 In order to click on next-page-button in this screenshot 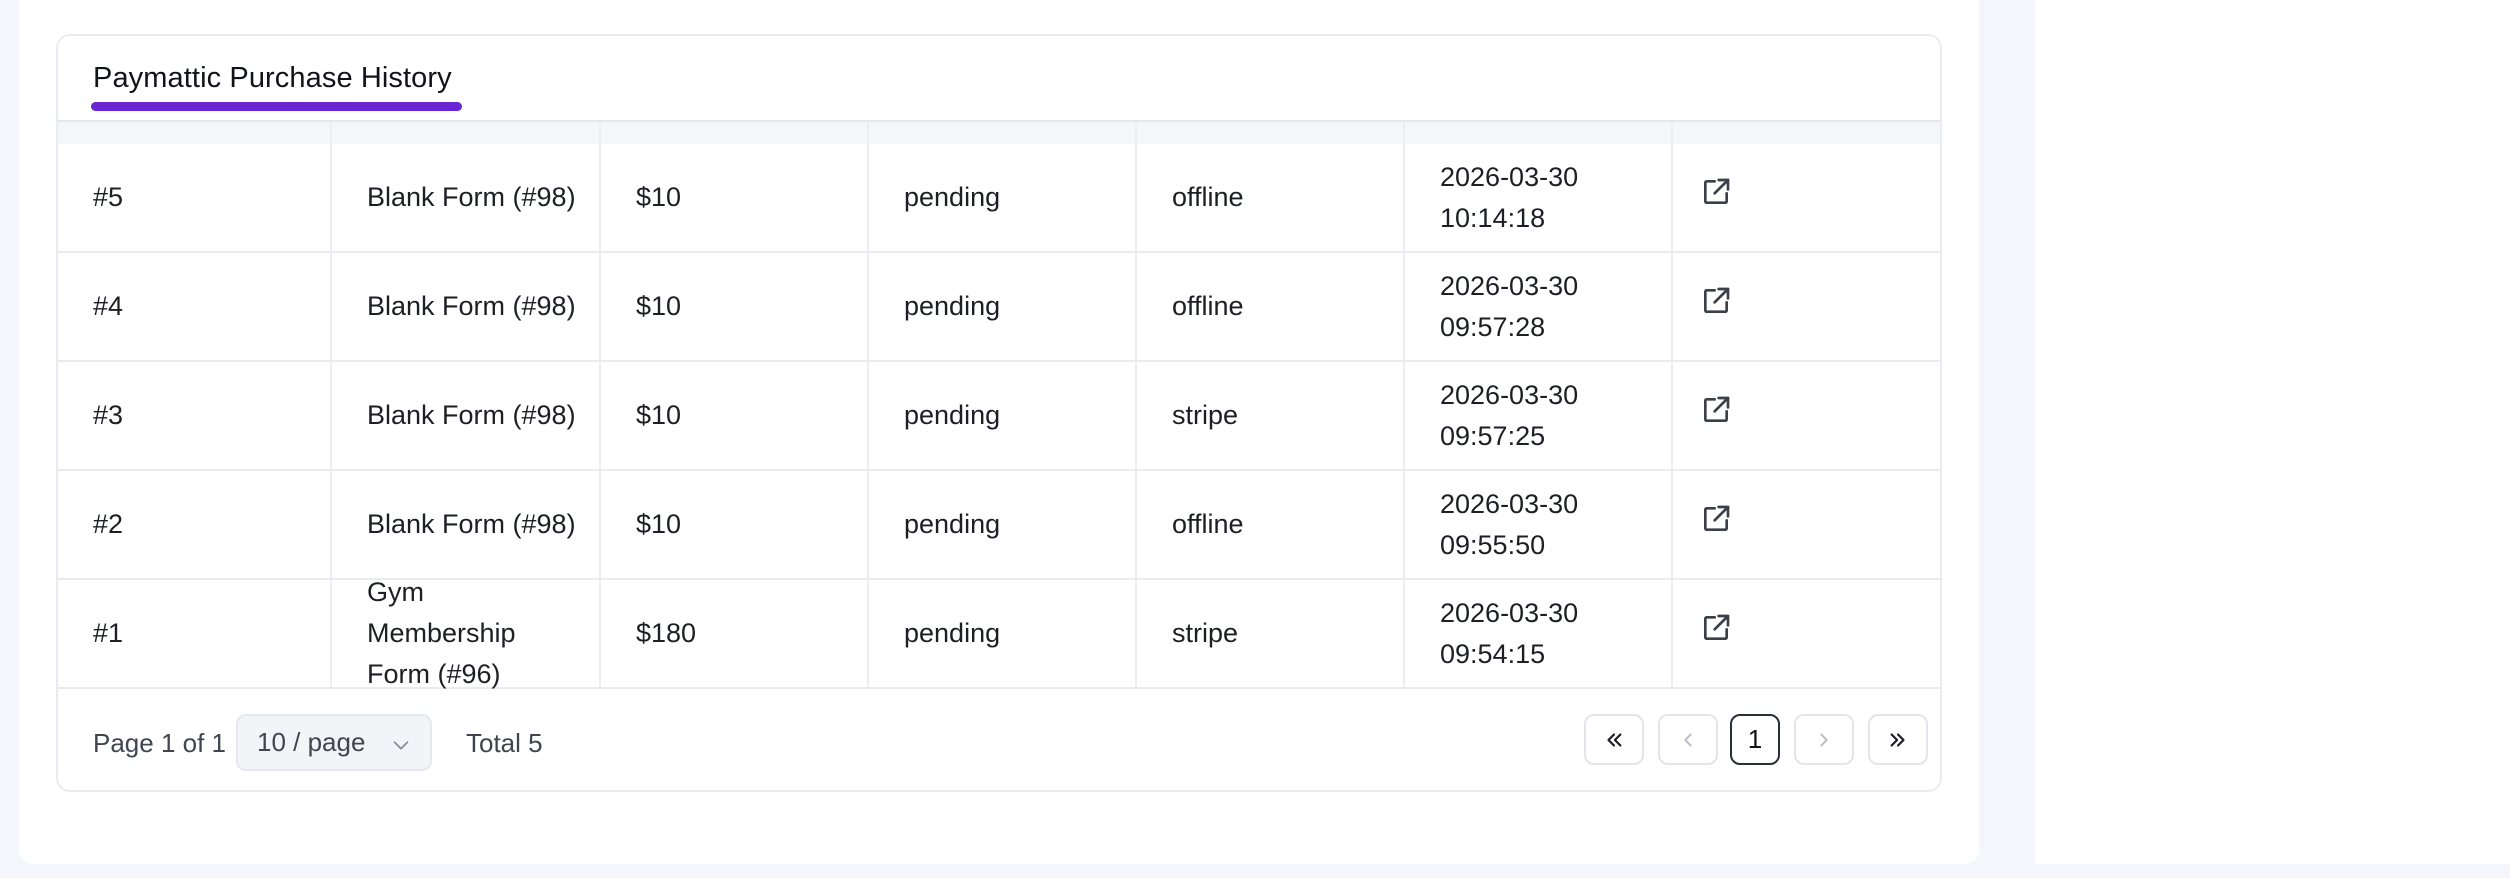, I will do `click(1824, 739)`.